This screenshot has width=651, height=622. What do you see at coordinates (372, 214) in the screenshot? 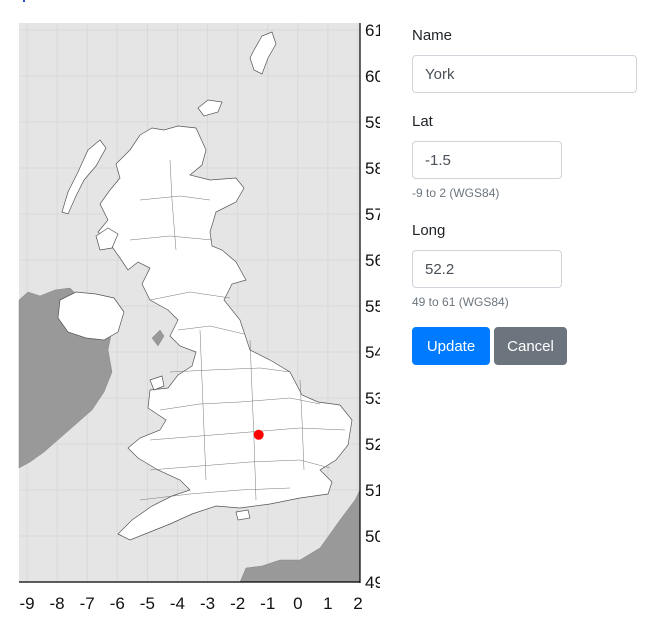
I see `y-tick-label: 57` at bounding box center [372, 214].